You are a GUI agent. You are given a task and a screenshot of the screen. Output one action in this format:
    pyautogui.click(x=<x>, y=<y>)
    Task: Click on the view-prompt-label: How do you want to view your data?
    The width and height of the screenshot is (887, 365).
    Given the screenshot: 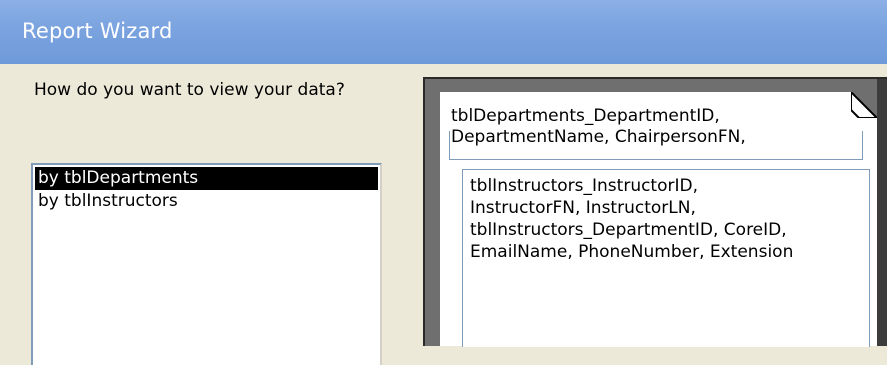 What is the action you would take?
    pyautogui.click(x=189, y=90)
    